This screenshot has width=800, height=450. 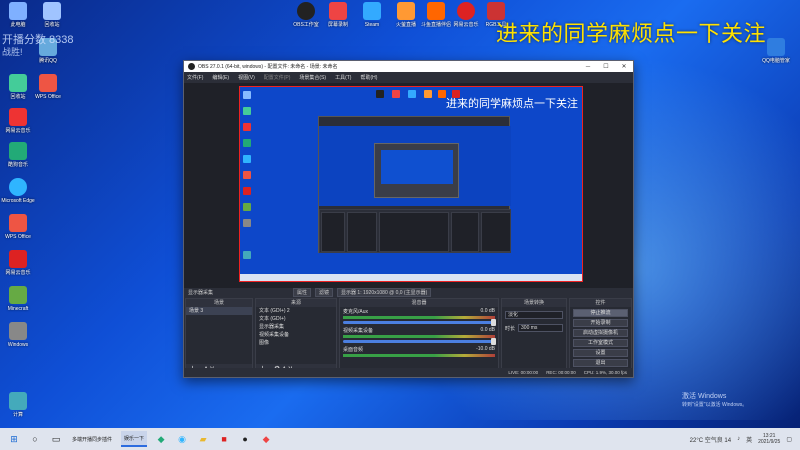 I want to click on menu-view: 视图(V), so click(x=246, y=77).